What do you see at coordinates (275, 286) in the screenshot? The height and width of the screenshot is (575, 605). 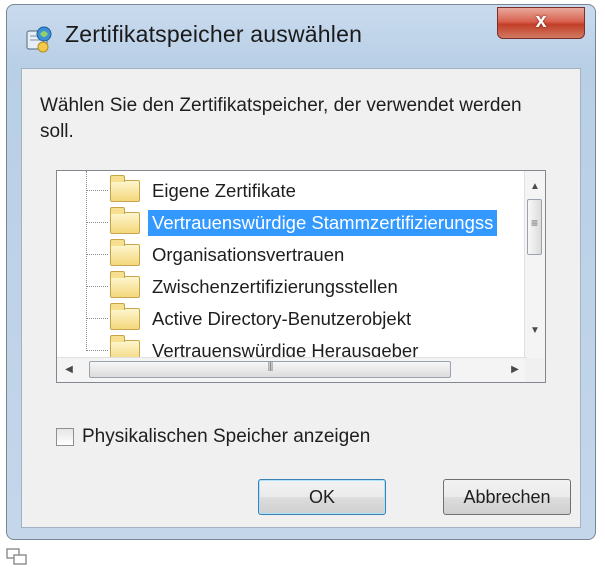 I see `tree-item-label: Zwischenzertifizierungsstellen` at bounding box center [275, 286].